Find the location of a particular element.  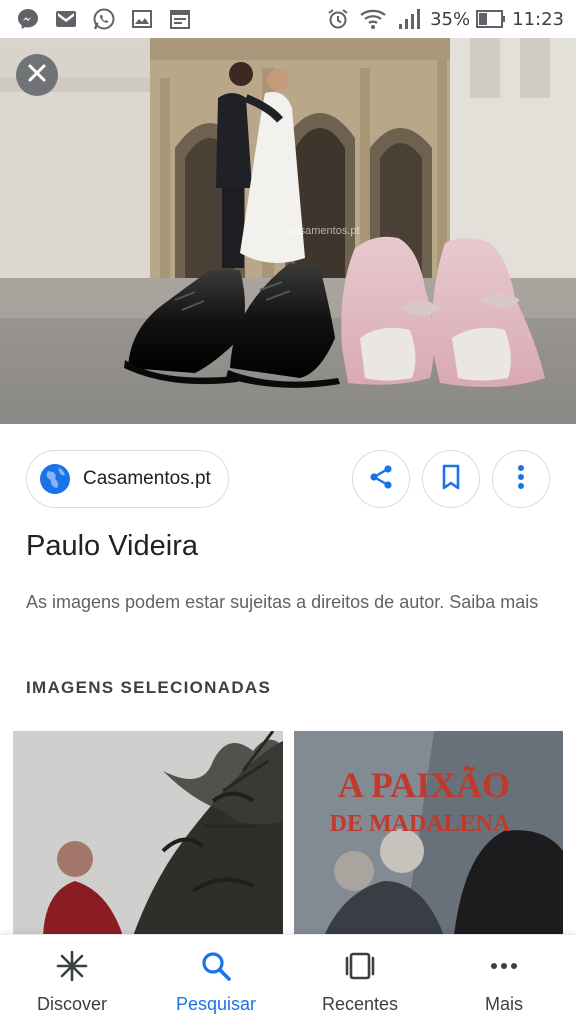

hero-watermark: casamentos.pt is located at coordinates (324, 231).